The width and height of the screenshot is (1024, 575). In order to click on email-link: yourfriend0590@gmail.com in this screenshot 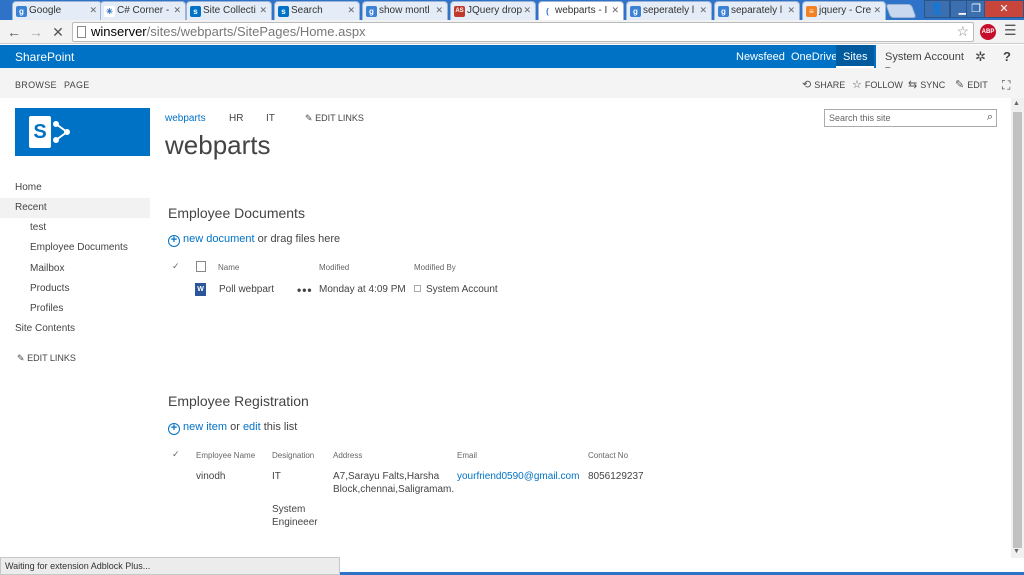, I will do `click(518, 476)`.